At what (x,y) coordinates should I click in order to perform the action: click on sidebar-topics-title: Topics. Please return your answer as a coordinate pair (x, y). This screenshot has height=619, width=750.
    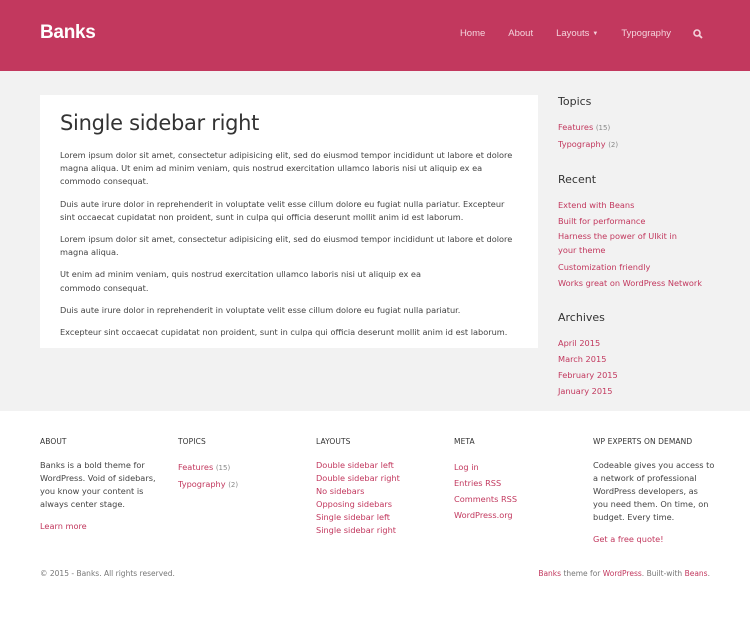
    Looking at the image, I should click on (575, 101).